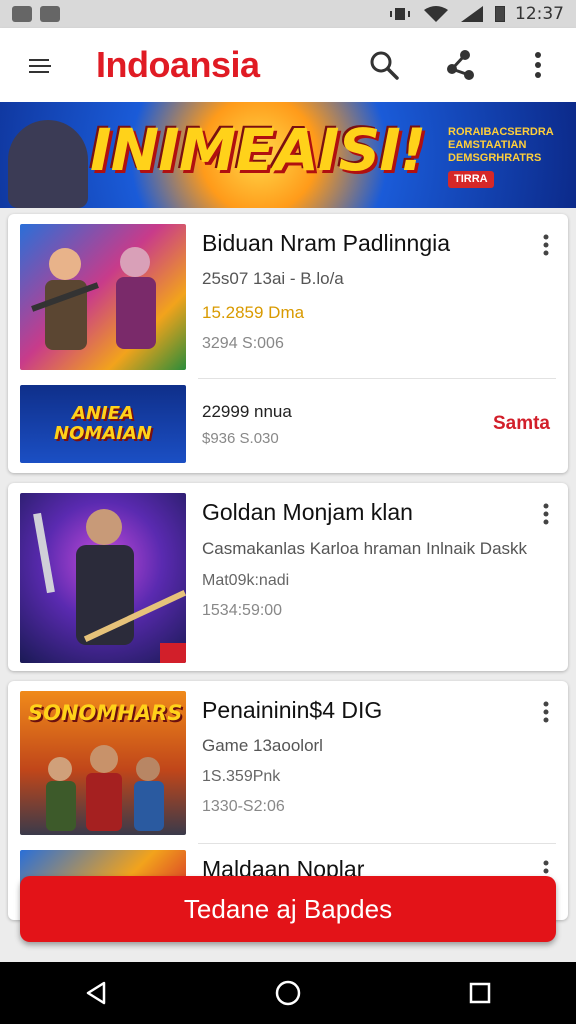  Describe the element at coordinates (495, 158) in the screenshot. I see `banner-line: DEMSGRHRATRS` at that location.